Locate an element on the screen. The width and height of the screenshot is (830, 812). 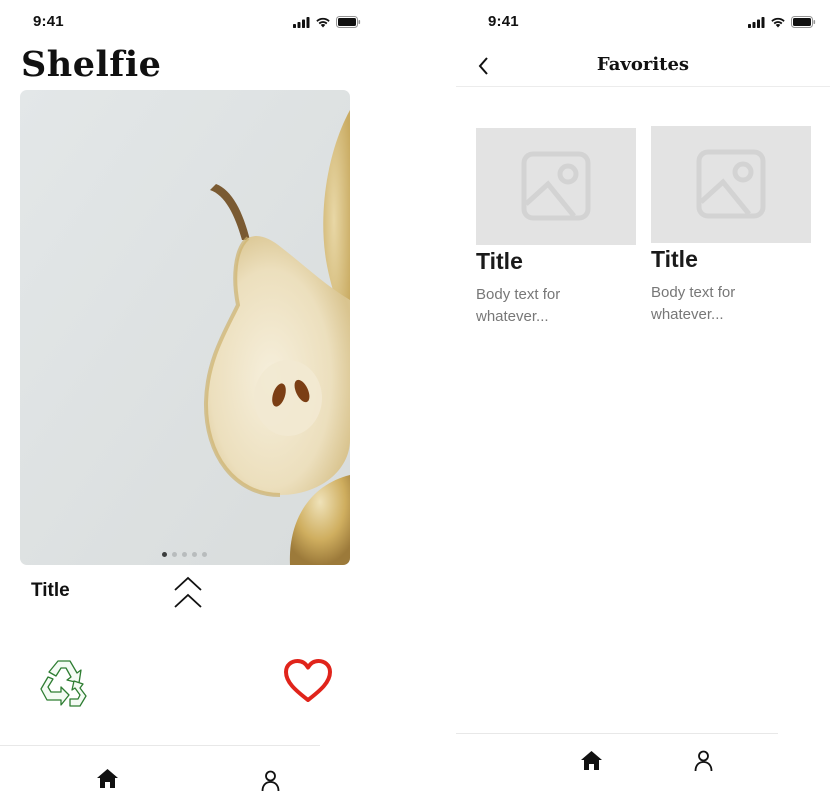
app-title: Shelfie is located at coordinates (91, 64).